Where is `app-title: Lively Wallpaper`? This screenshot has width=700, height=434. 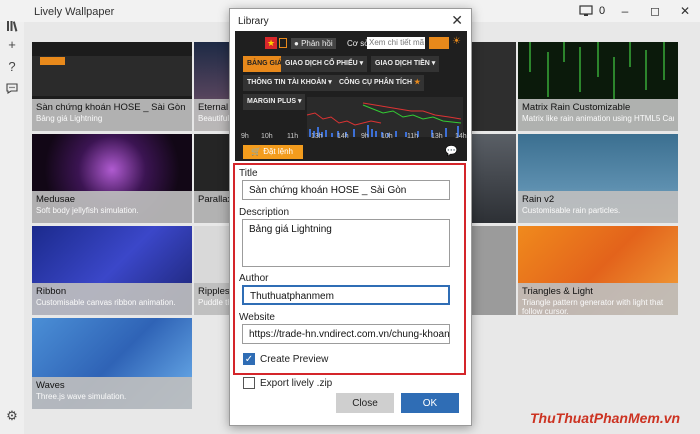 app-title: Lively Wallpaper is located at coordinates (74, 12).